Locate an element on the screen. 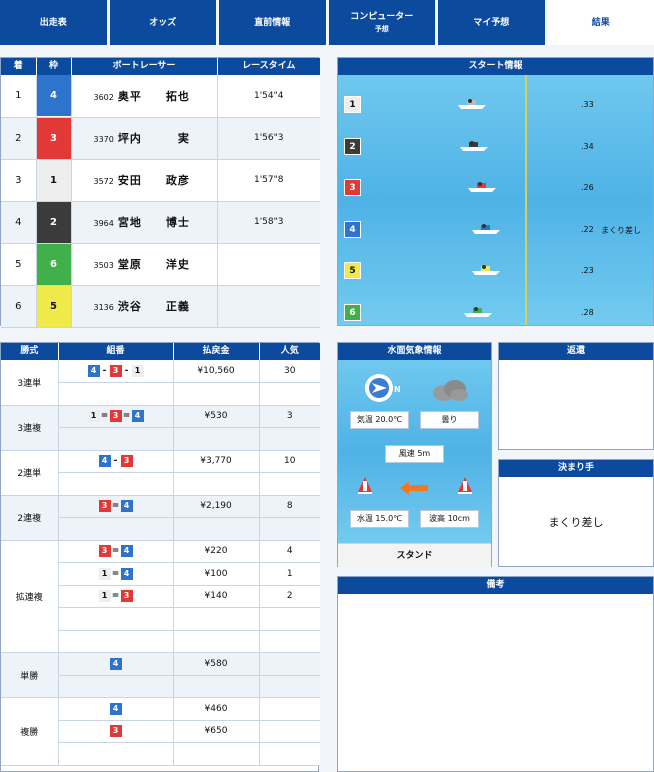 The height and width of the screenshot is (772, 654). col-popularity: 人気 is located at coordinates (289, 351).